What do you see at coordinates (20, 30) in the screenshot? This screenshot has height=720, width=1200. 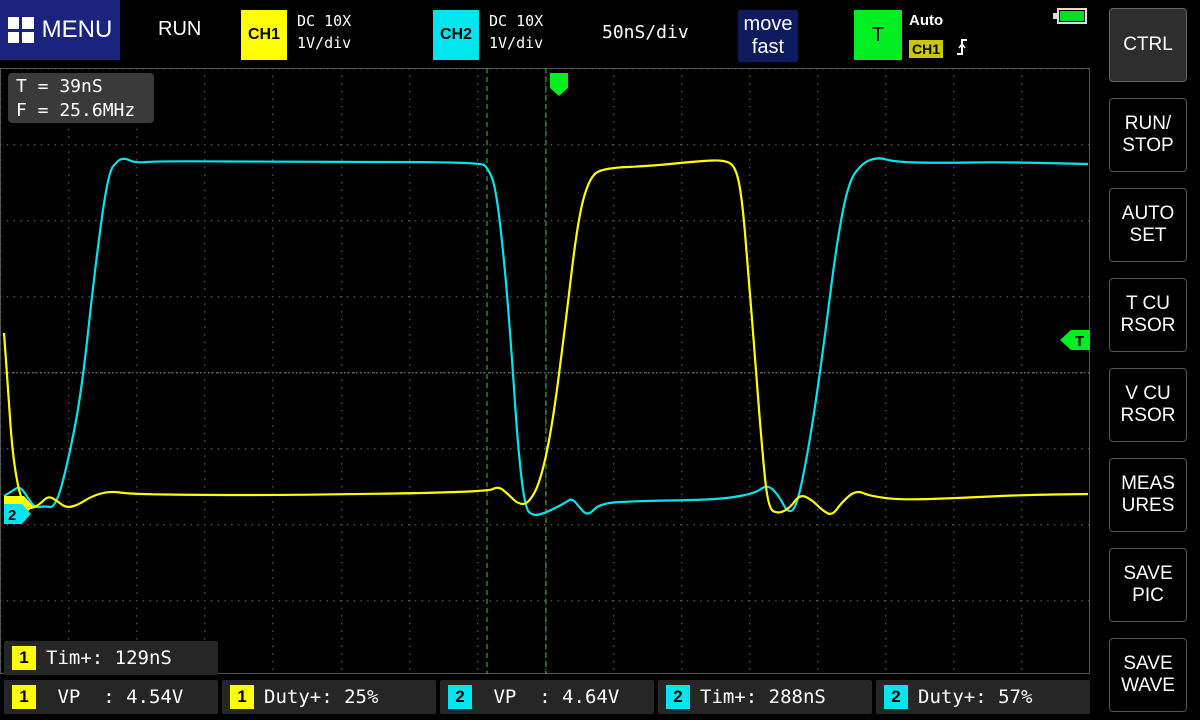 I see `grid-icon` at bounding box center [20, 30].